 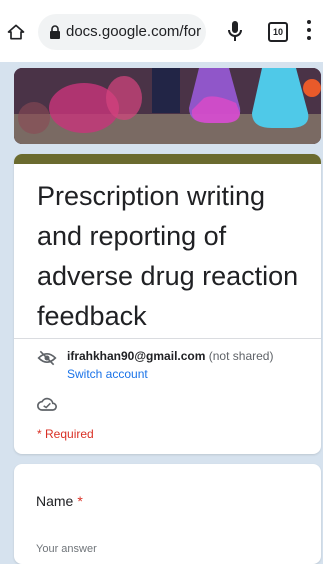 What do you see at coordinates (80, 501) in the screenshot?
I see `required-asterisk: *` at bounding box center [80, 501].